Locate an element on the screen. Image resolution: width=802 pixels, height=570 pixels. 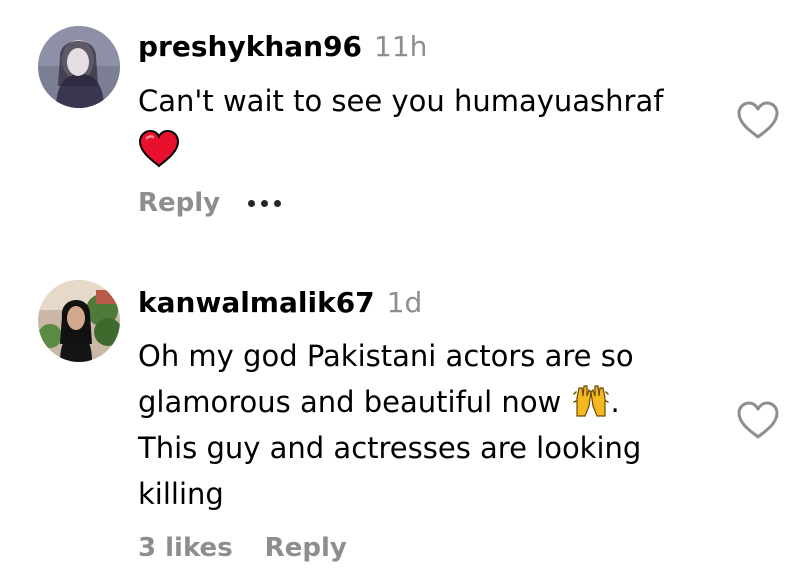
raising-hands-emoji-icon is located at coordinates (590, 401).